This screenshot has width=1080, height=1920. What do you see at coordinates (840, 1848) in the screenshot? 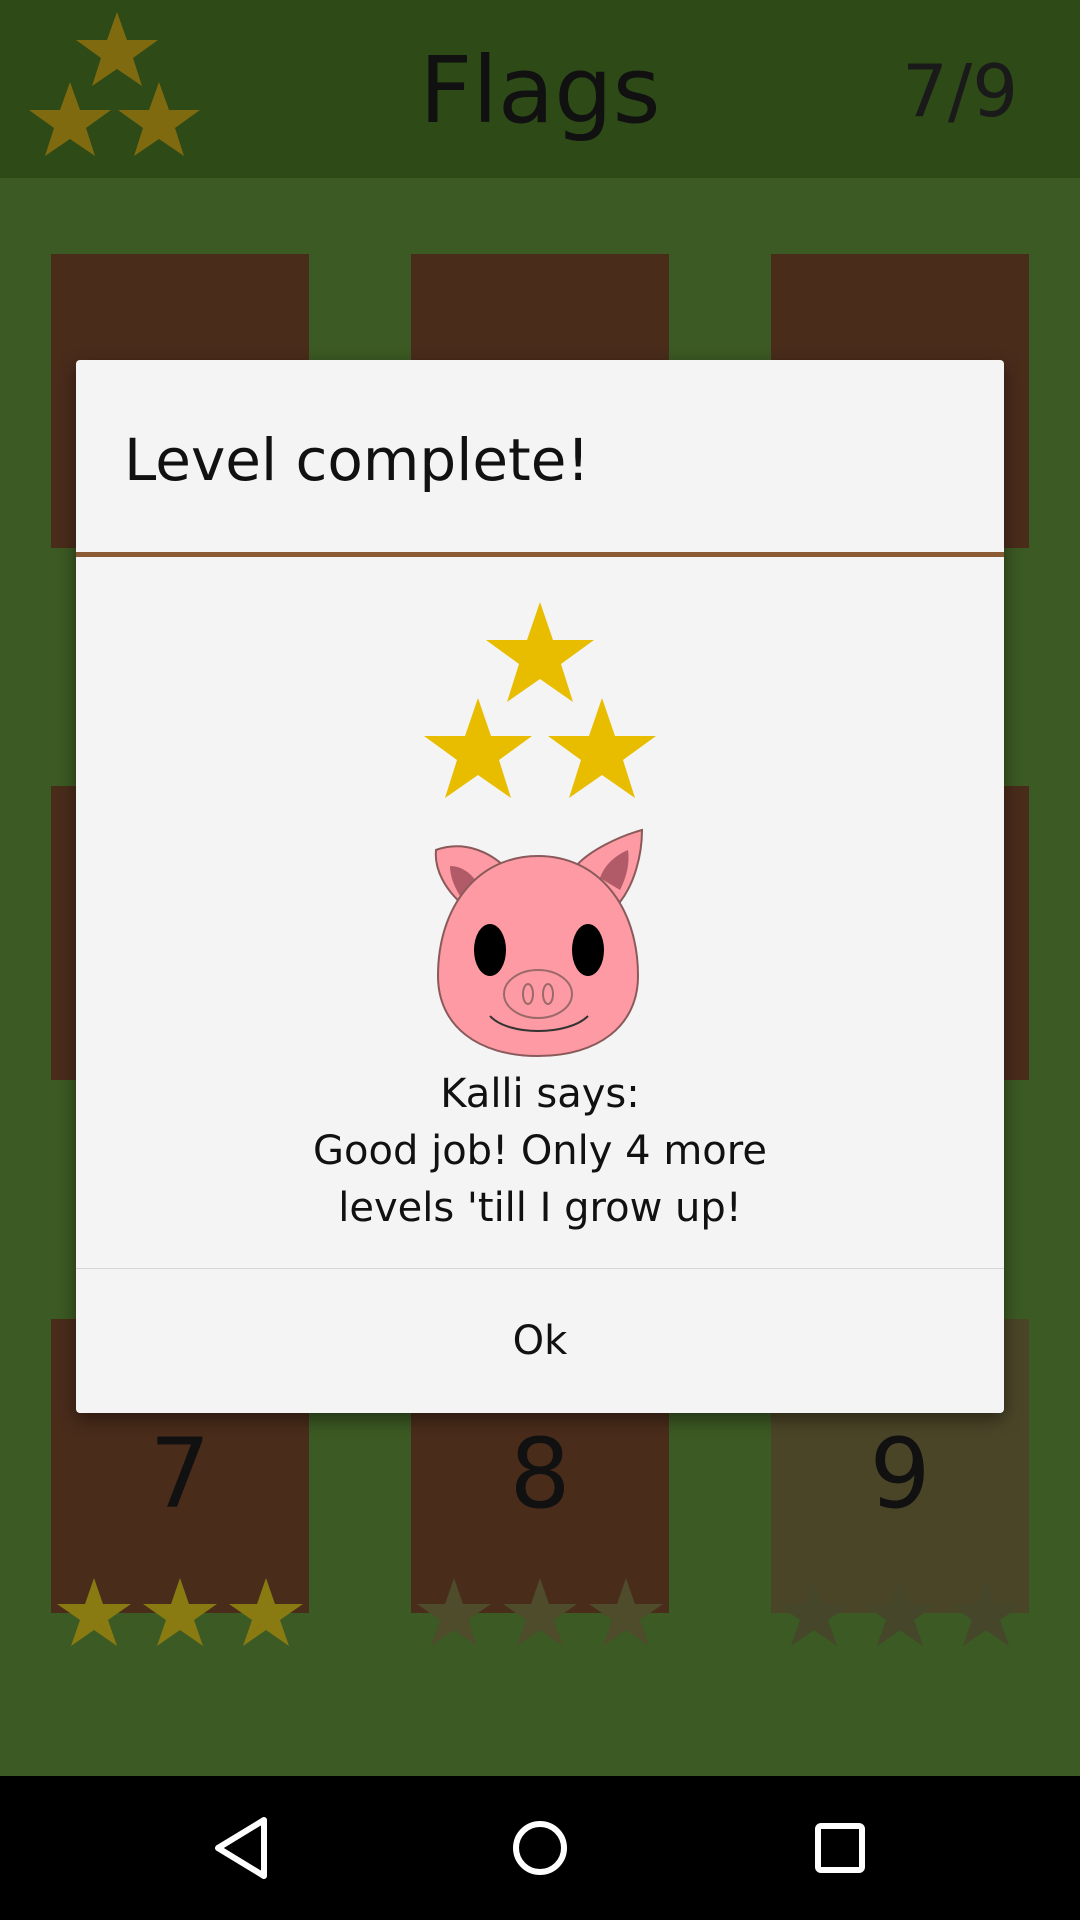
I see `recents-icon` at bounding box center [840, 1848].